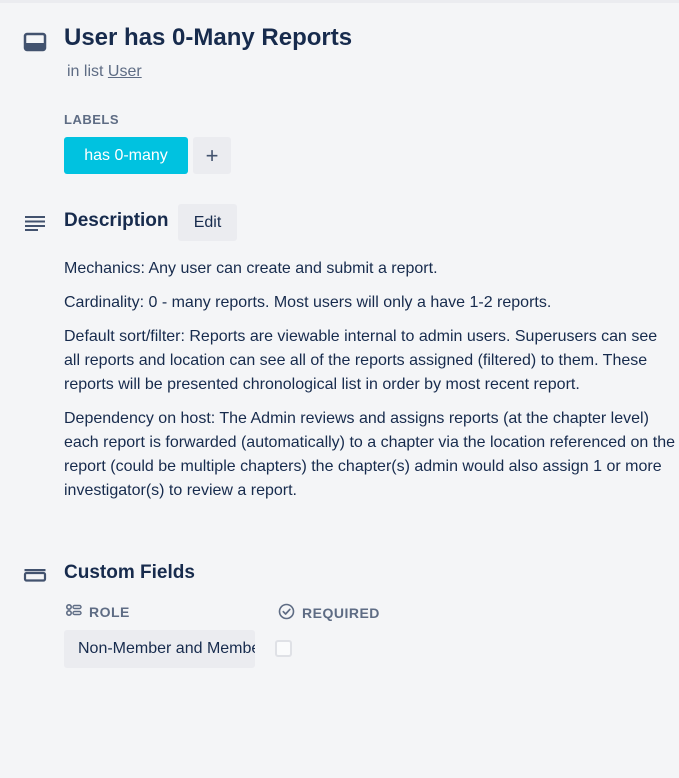  Describe the element at coordinates (166, 648) in the screenshot. I see `role-value: Non-Member and Member` at that location.